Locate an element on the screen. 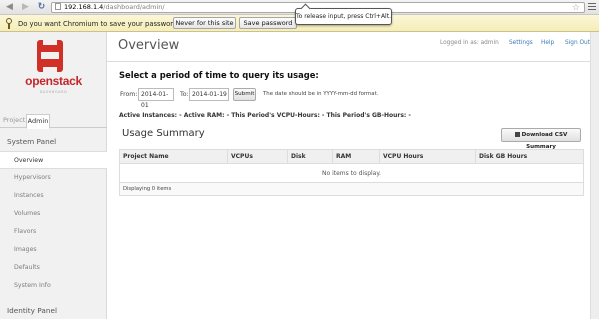 The height and width of the screenshot is (319, 599). usage-summary-title: Usage Summary is located at coordinates (163, 133).